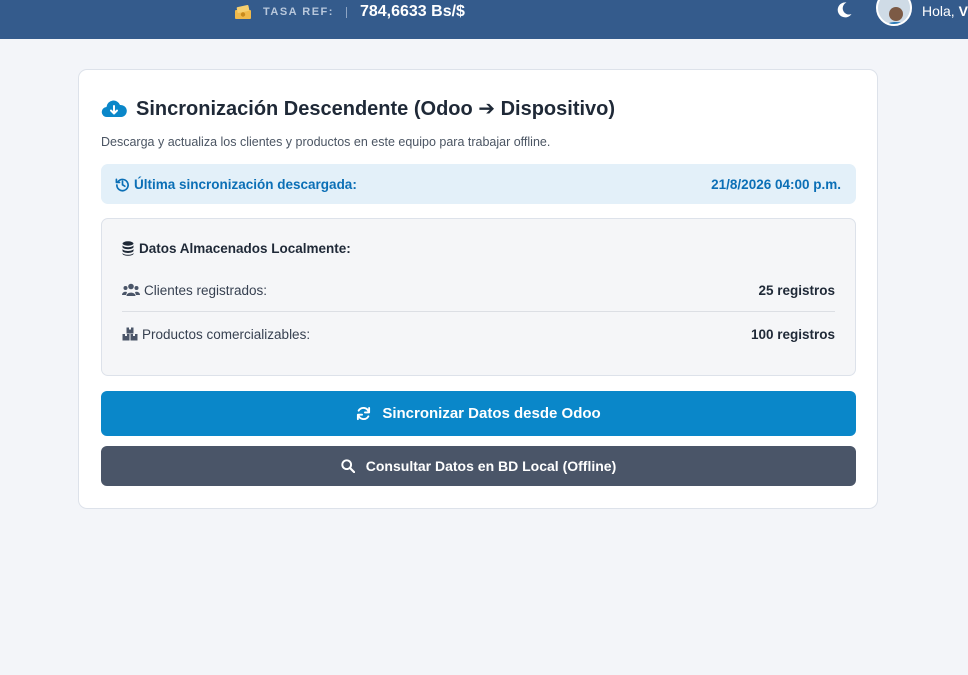  What do you see at coordinates (412, 11) in the screenshot?
I see `exchange-rate-value: 784,6633 Bs/$` at bounding box center [412, 11].